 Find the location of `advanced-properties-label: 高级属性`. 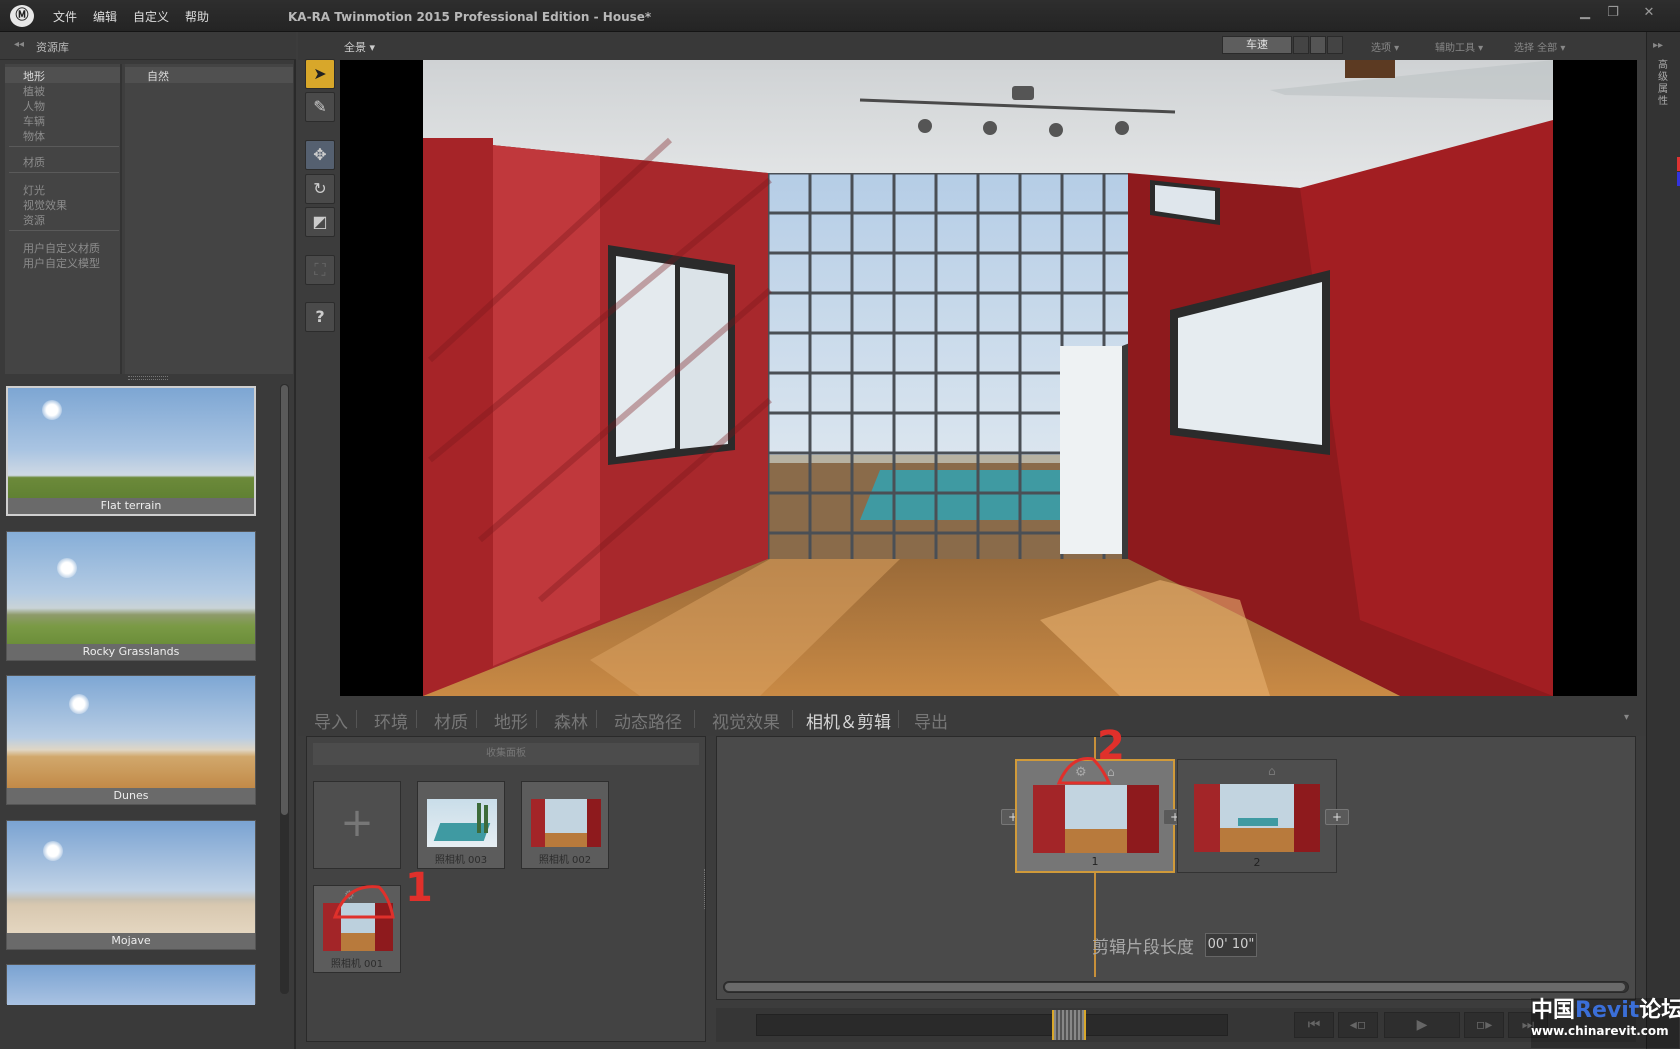

advanced-properties-label: 高级属性 is located at coordinates (1664, 84).